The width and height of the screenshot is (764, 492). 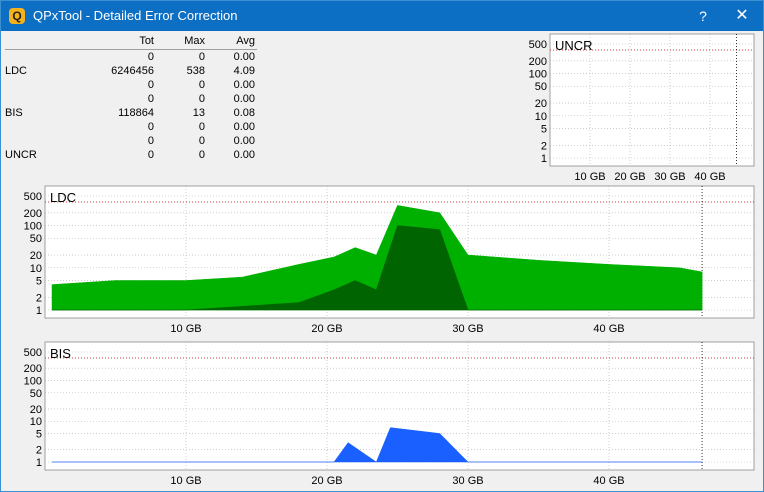 I want to click on bis-xtick-label: 40 GB, so click(x=608, y=481).